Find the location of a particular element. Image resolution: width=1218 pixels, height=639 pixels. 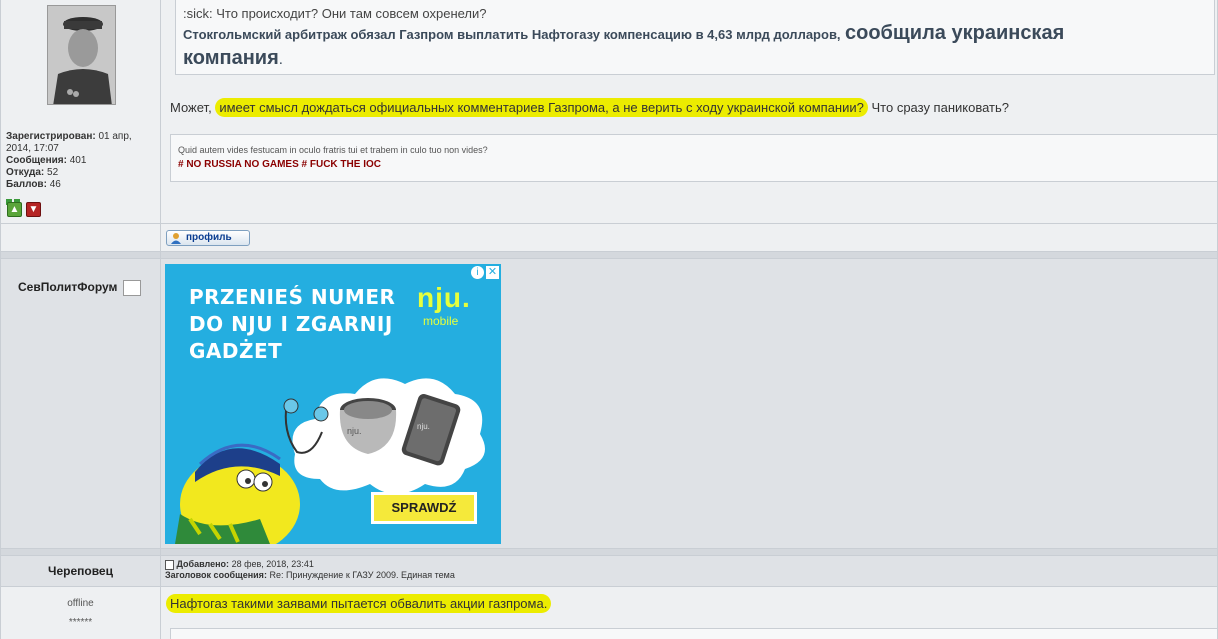

body-suffix: Что сразу паниковать? is located at coordinates (940, 107).